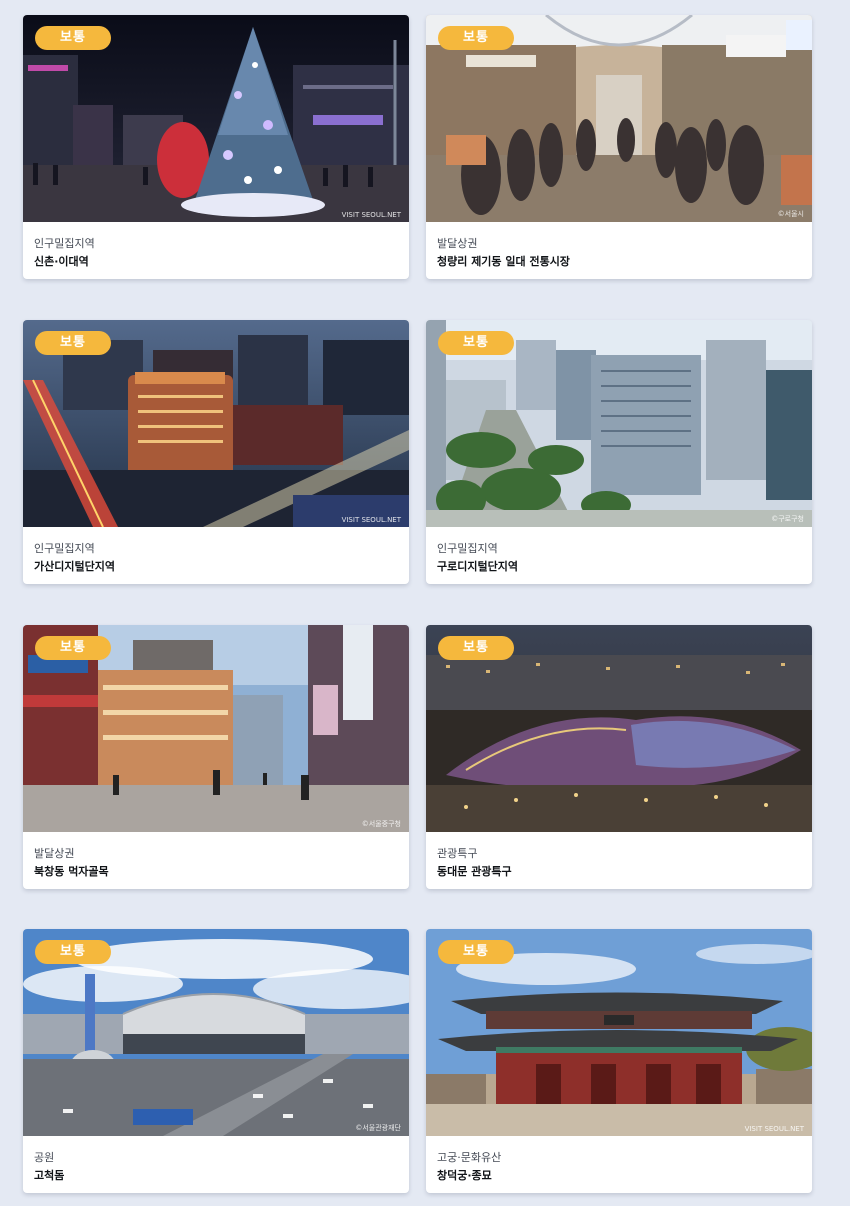 This screenshot has height=1206, width=850. I want to click on place-card-gocheok: 보통 ©서울관광재단 공원 고척돔, so click(216, 1061).